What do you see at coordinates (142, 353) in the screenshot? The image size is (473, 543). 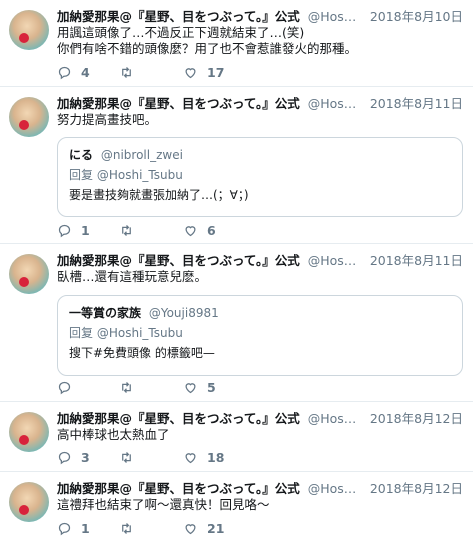 I see `quoted-text: 搜下#免費頭像 的標籤吧—` at bounding box center [142, 353].